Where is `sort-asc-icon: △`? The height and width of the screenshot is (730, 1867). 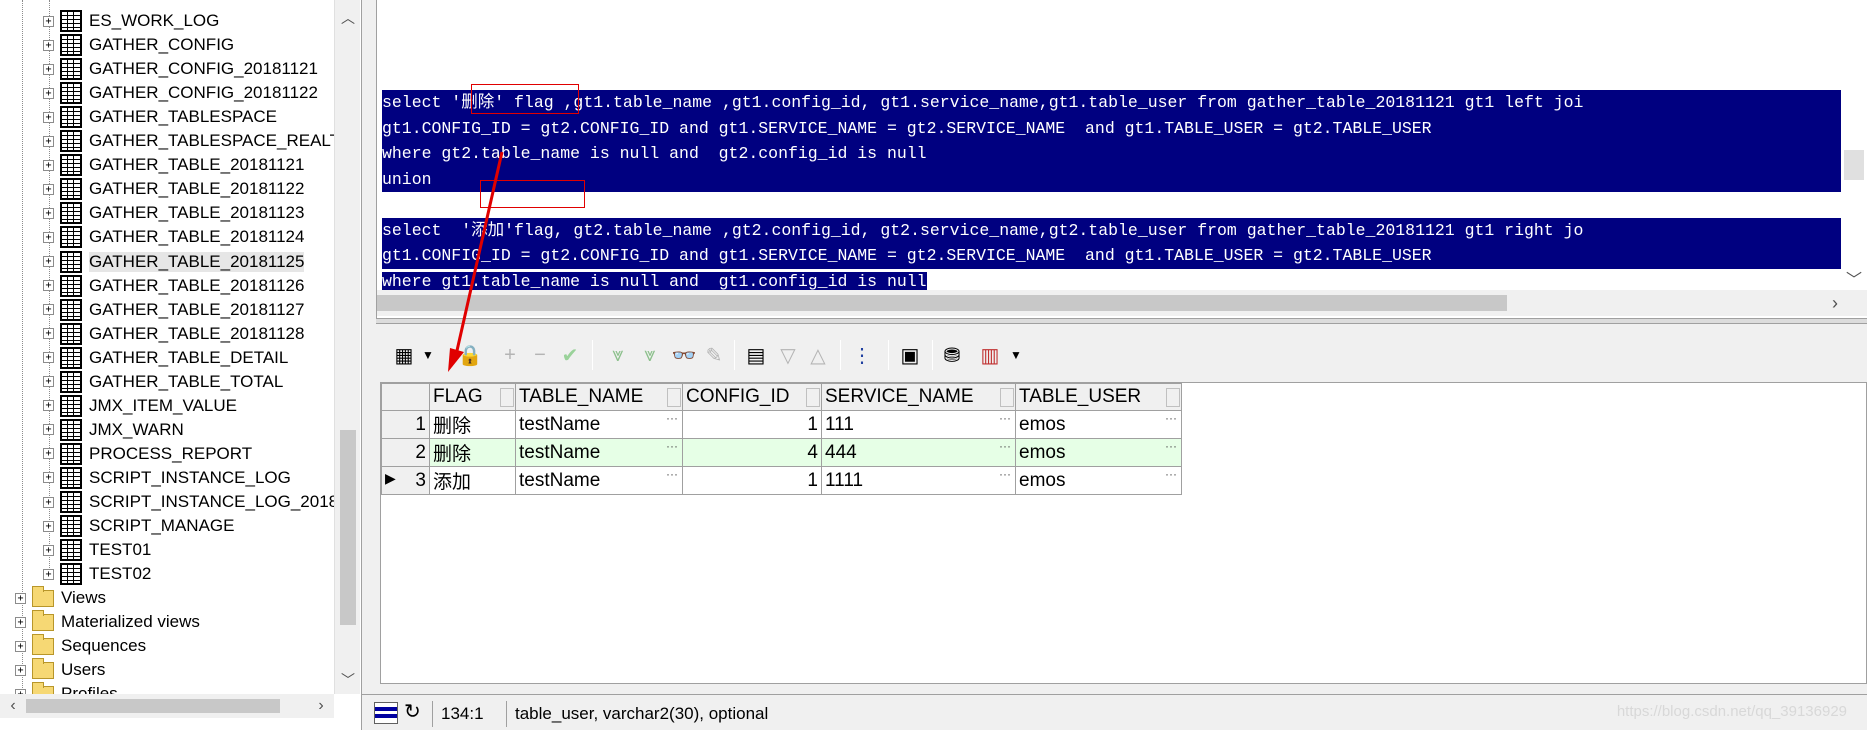
sort-asc-icon: △ is located at coordinates (818, 355).